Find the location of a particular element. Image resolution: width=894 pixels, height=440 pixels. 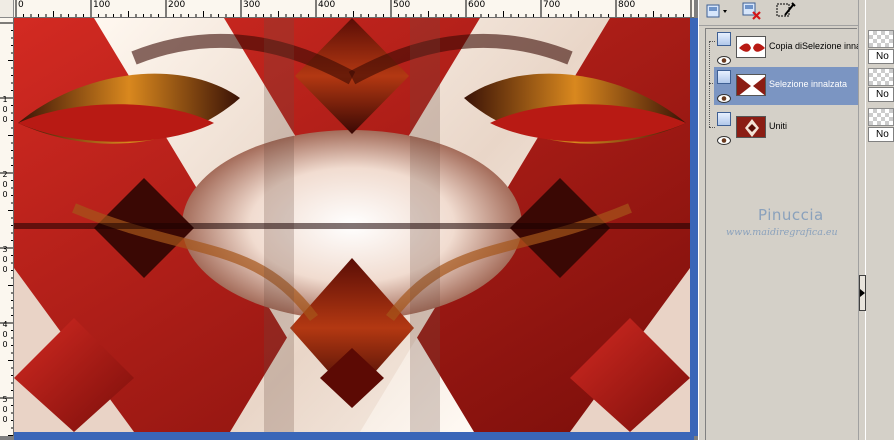

tree-connector is located at coordinates (709, 84).